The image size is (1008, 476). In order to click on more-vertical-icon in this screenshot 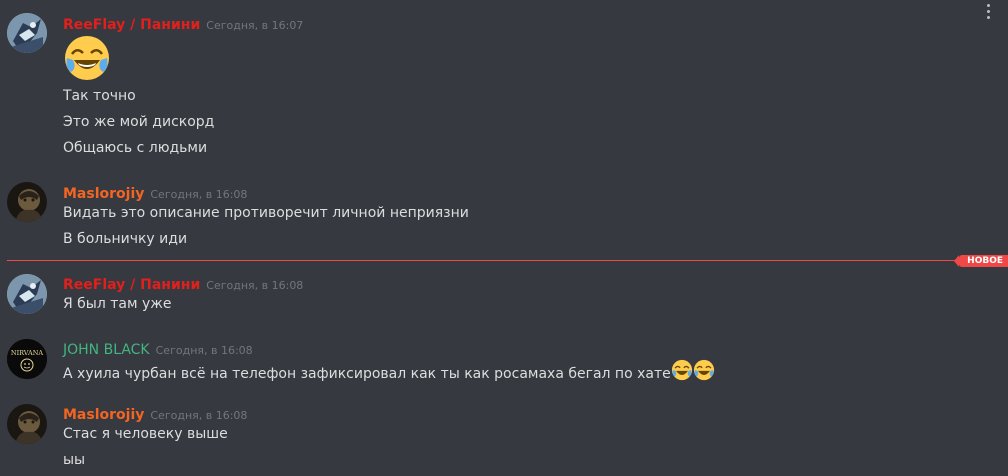, I will do `click(988, 11)`.